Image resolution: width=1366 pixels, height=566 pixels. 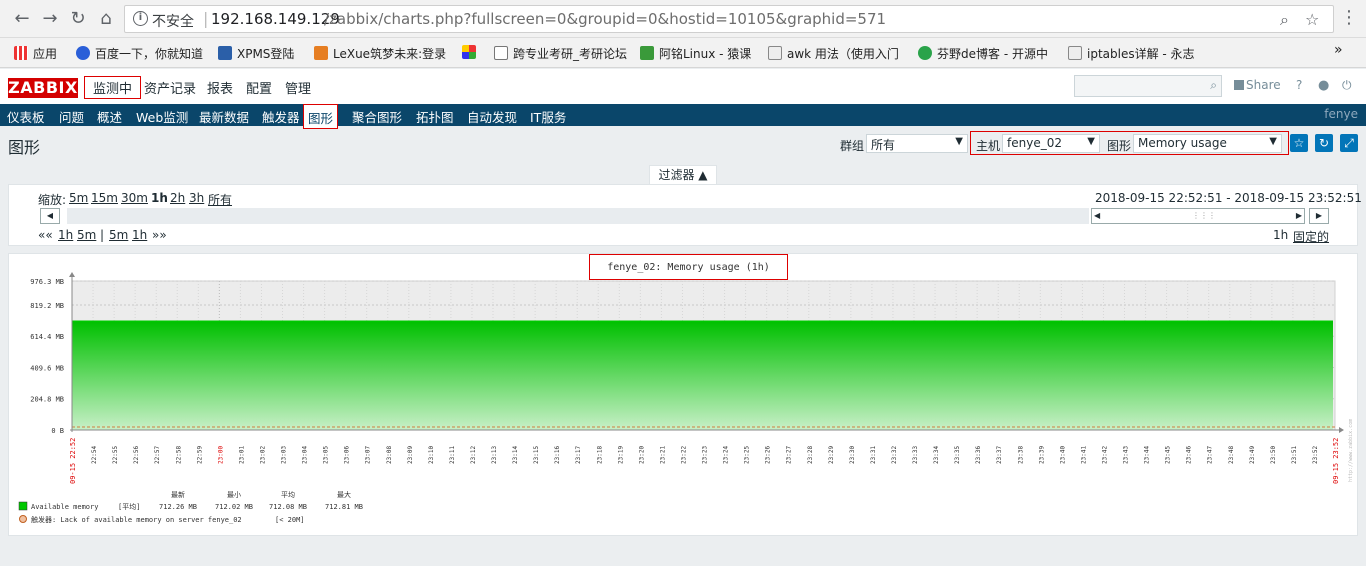 I want to click on legend-header: 最大, so click(x=344, y=494).